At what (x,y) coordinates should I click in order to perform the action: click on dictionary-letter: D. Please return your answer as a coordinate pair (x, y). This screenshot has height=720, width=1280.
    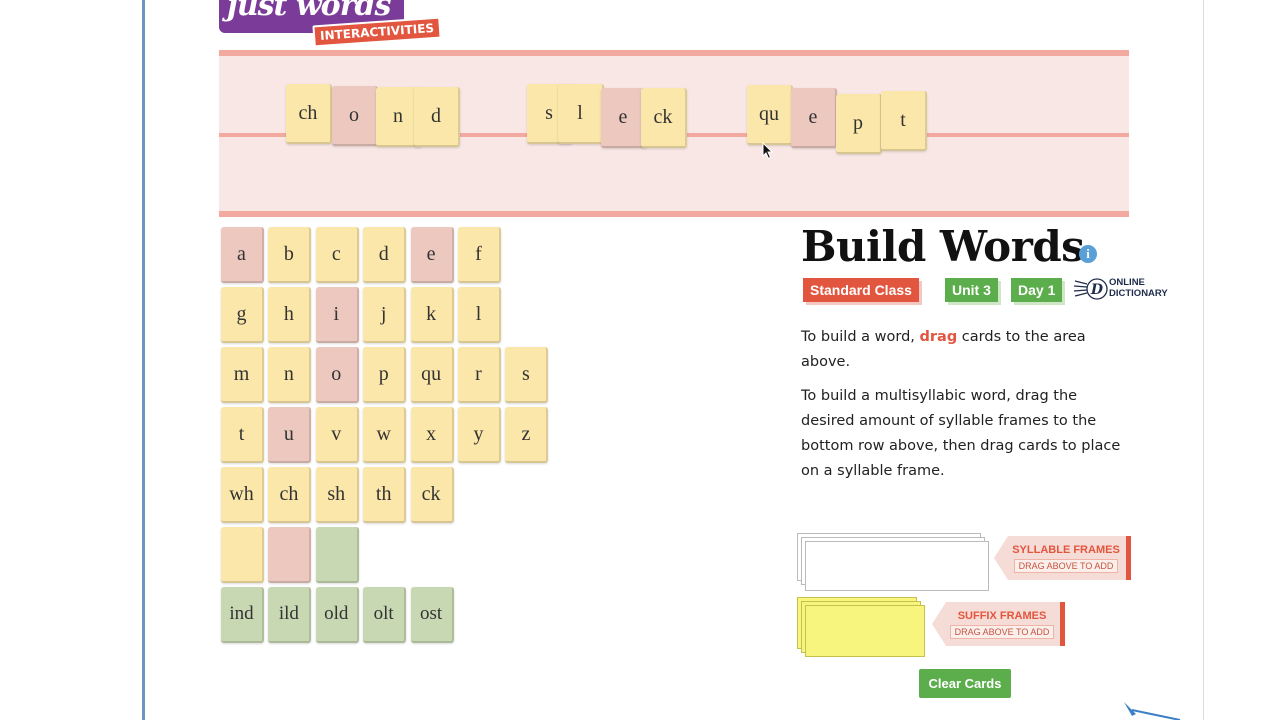
    Looking at the image, I should click on (1097, 290).